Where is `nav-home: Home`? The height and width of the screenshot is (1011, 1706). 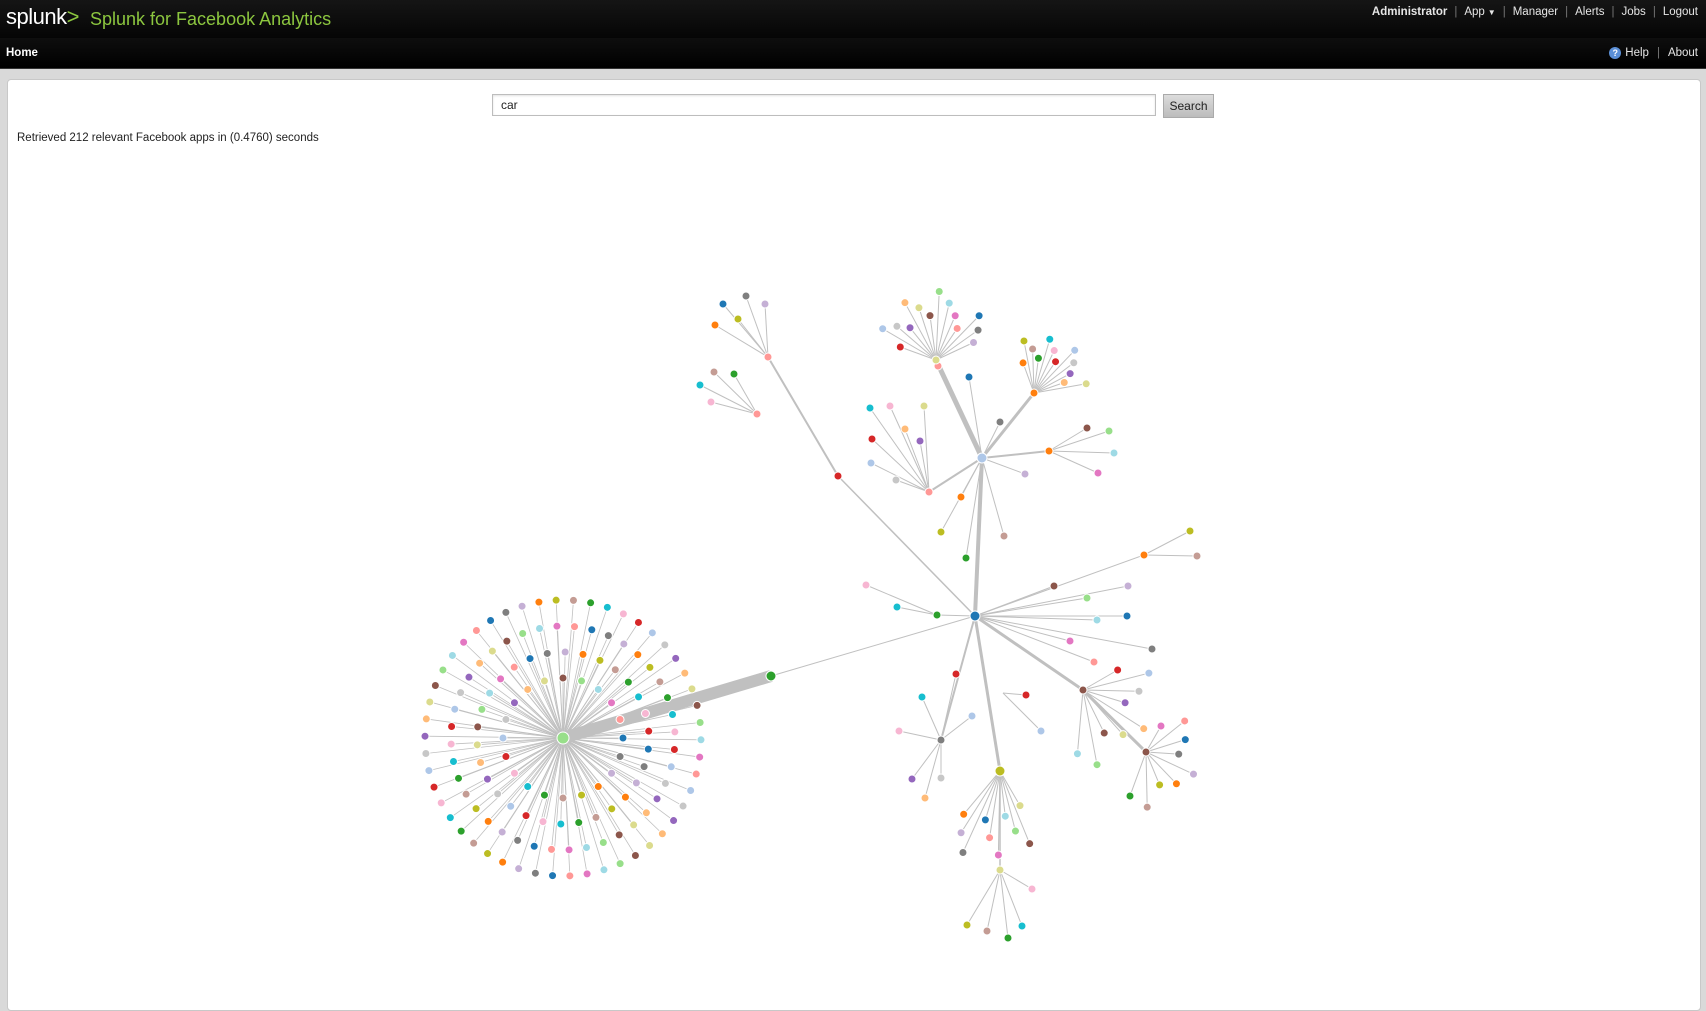 nav-home: Home is located at coordinates (22, 53).